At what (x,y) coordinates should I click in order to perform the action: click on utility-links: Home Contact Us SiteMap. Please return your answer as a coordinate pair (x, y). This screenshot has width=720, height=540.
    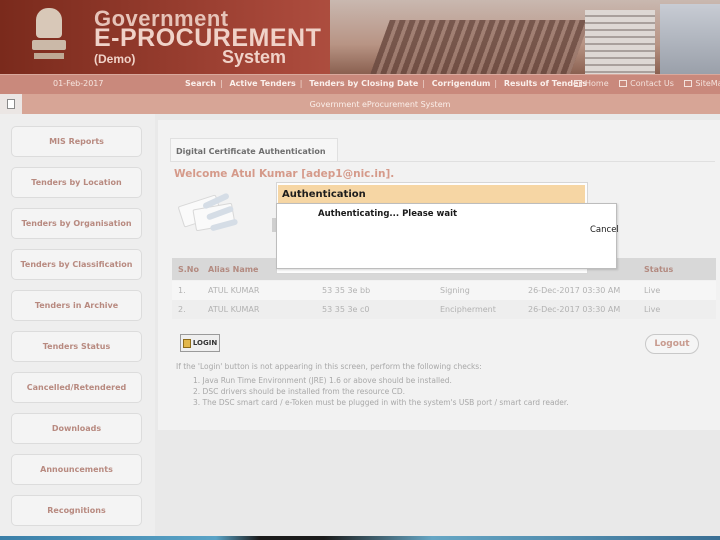
    Looking at the image, I should click on (647, 83).